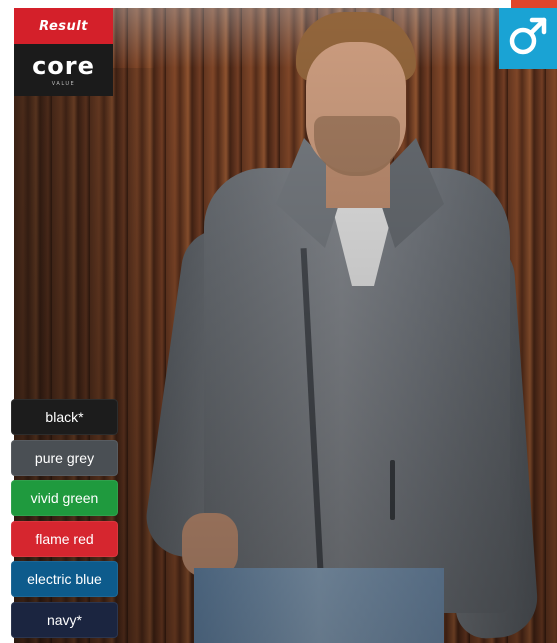 This screenshot has height=643, width=557. I want to click on color-swatch: flame red, so click(64, 538).